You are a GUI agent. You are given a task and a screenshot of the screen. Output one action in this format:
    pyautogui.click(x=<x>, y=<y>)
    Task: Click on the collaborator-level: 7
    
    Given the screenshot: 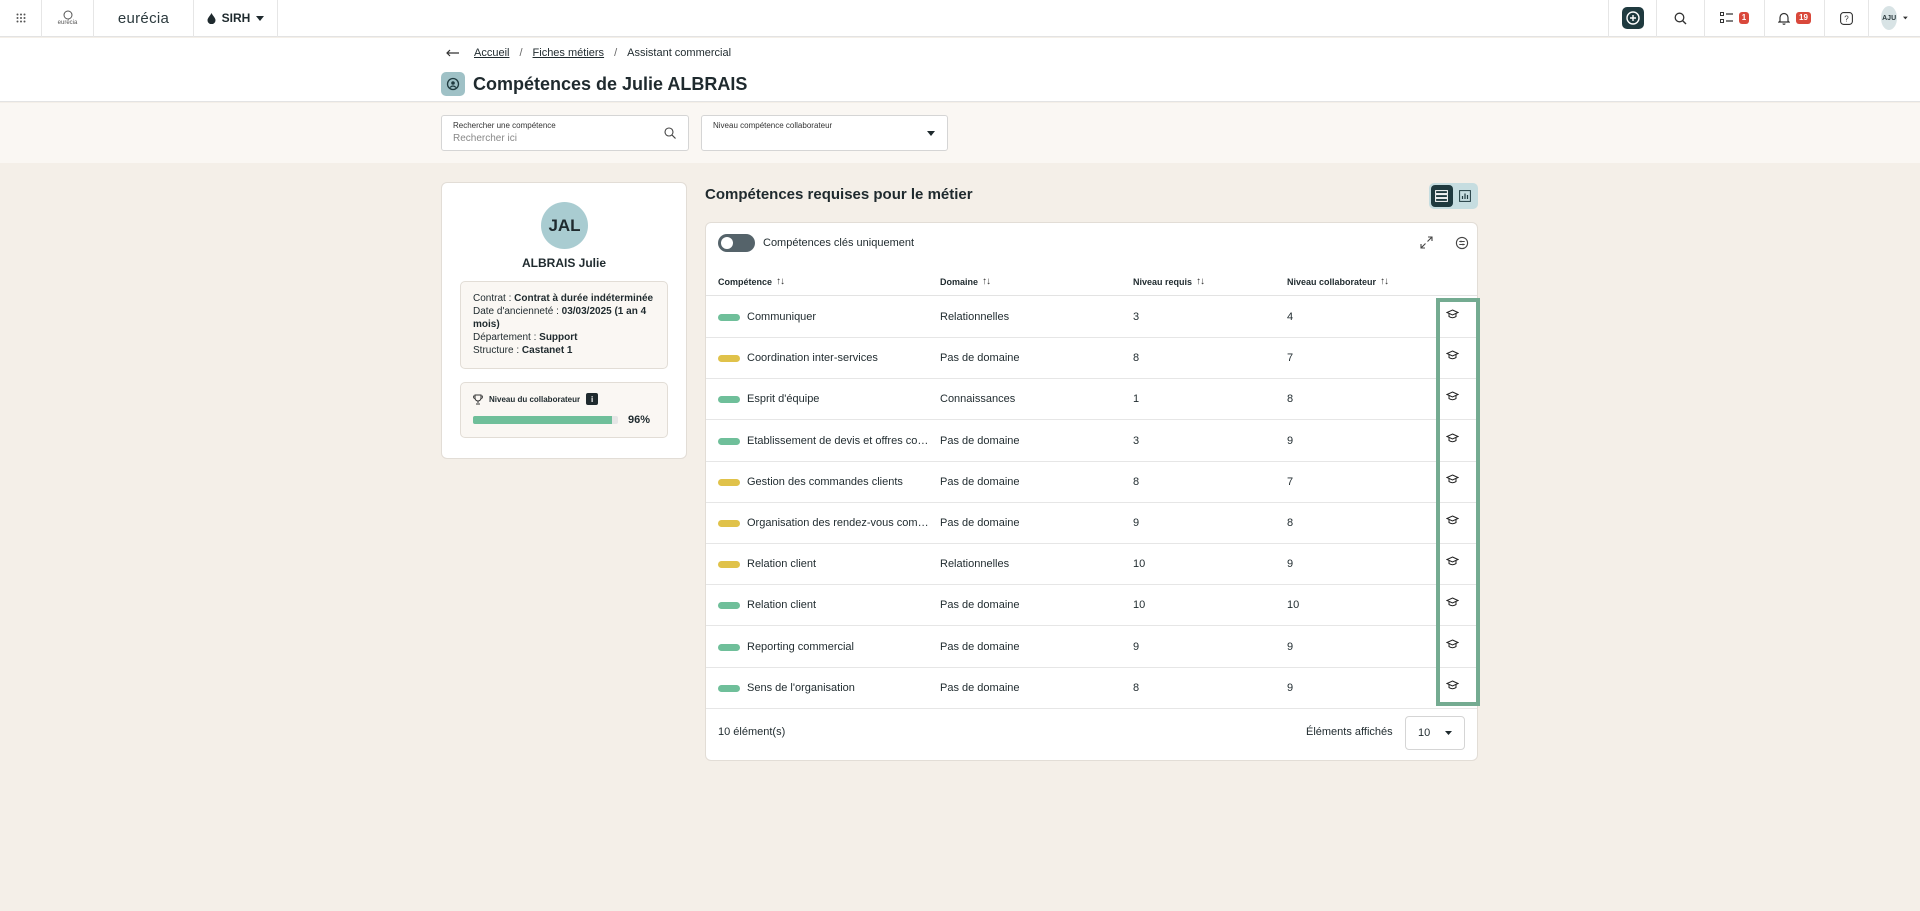 What is the action you would take?
    pyautogui.click(x=1290, y=481)
    